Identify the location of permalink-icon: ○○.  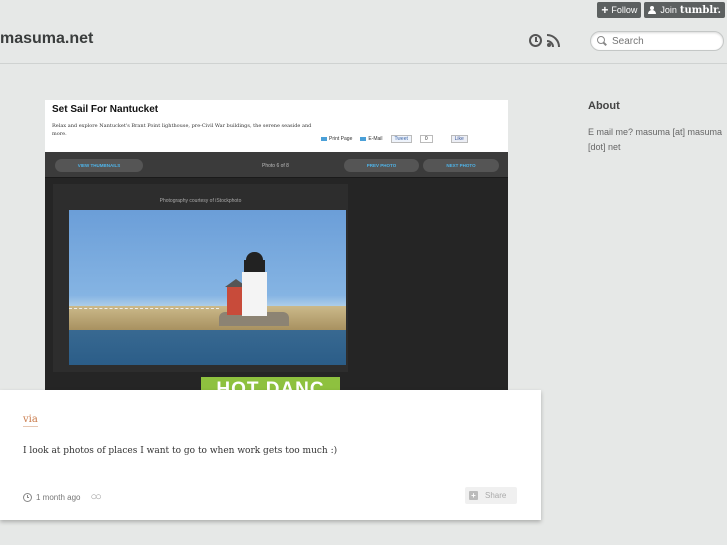
(95, 497).